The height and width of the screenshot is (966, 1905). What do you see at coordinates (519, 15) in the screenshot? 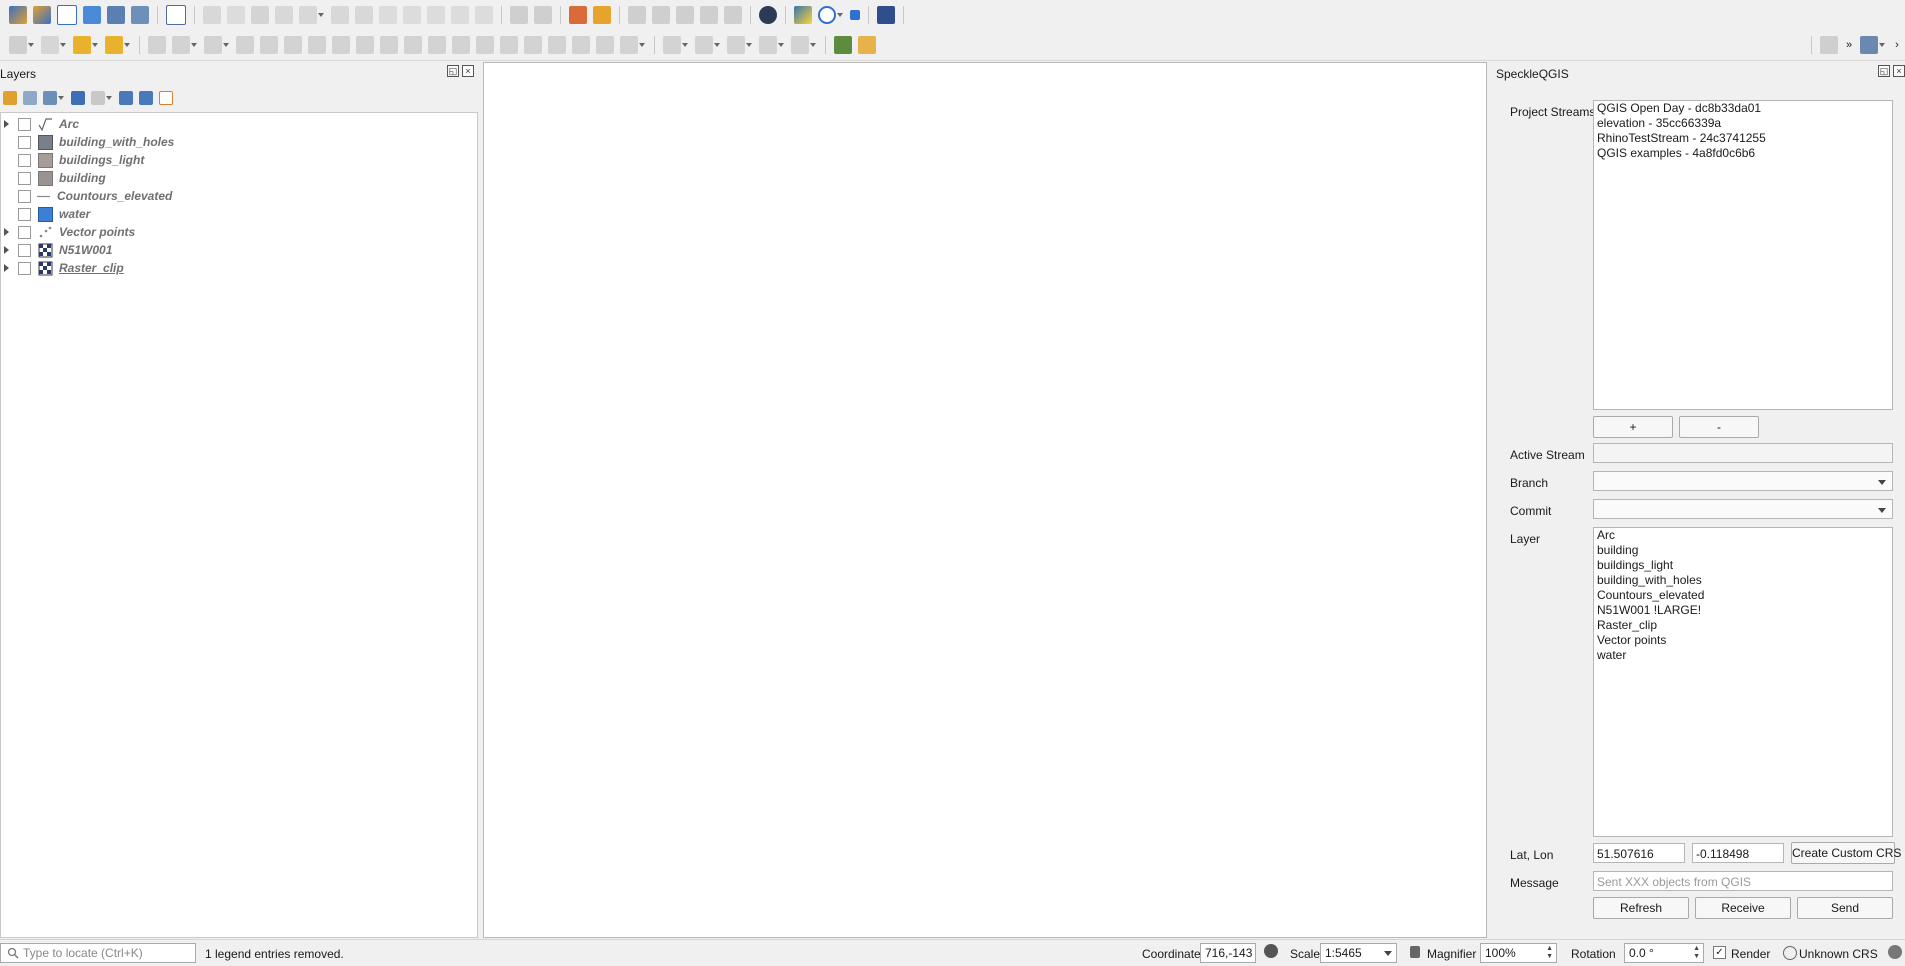
I see `label-icon` at bounding box center [519, 15].